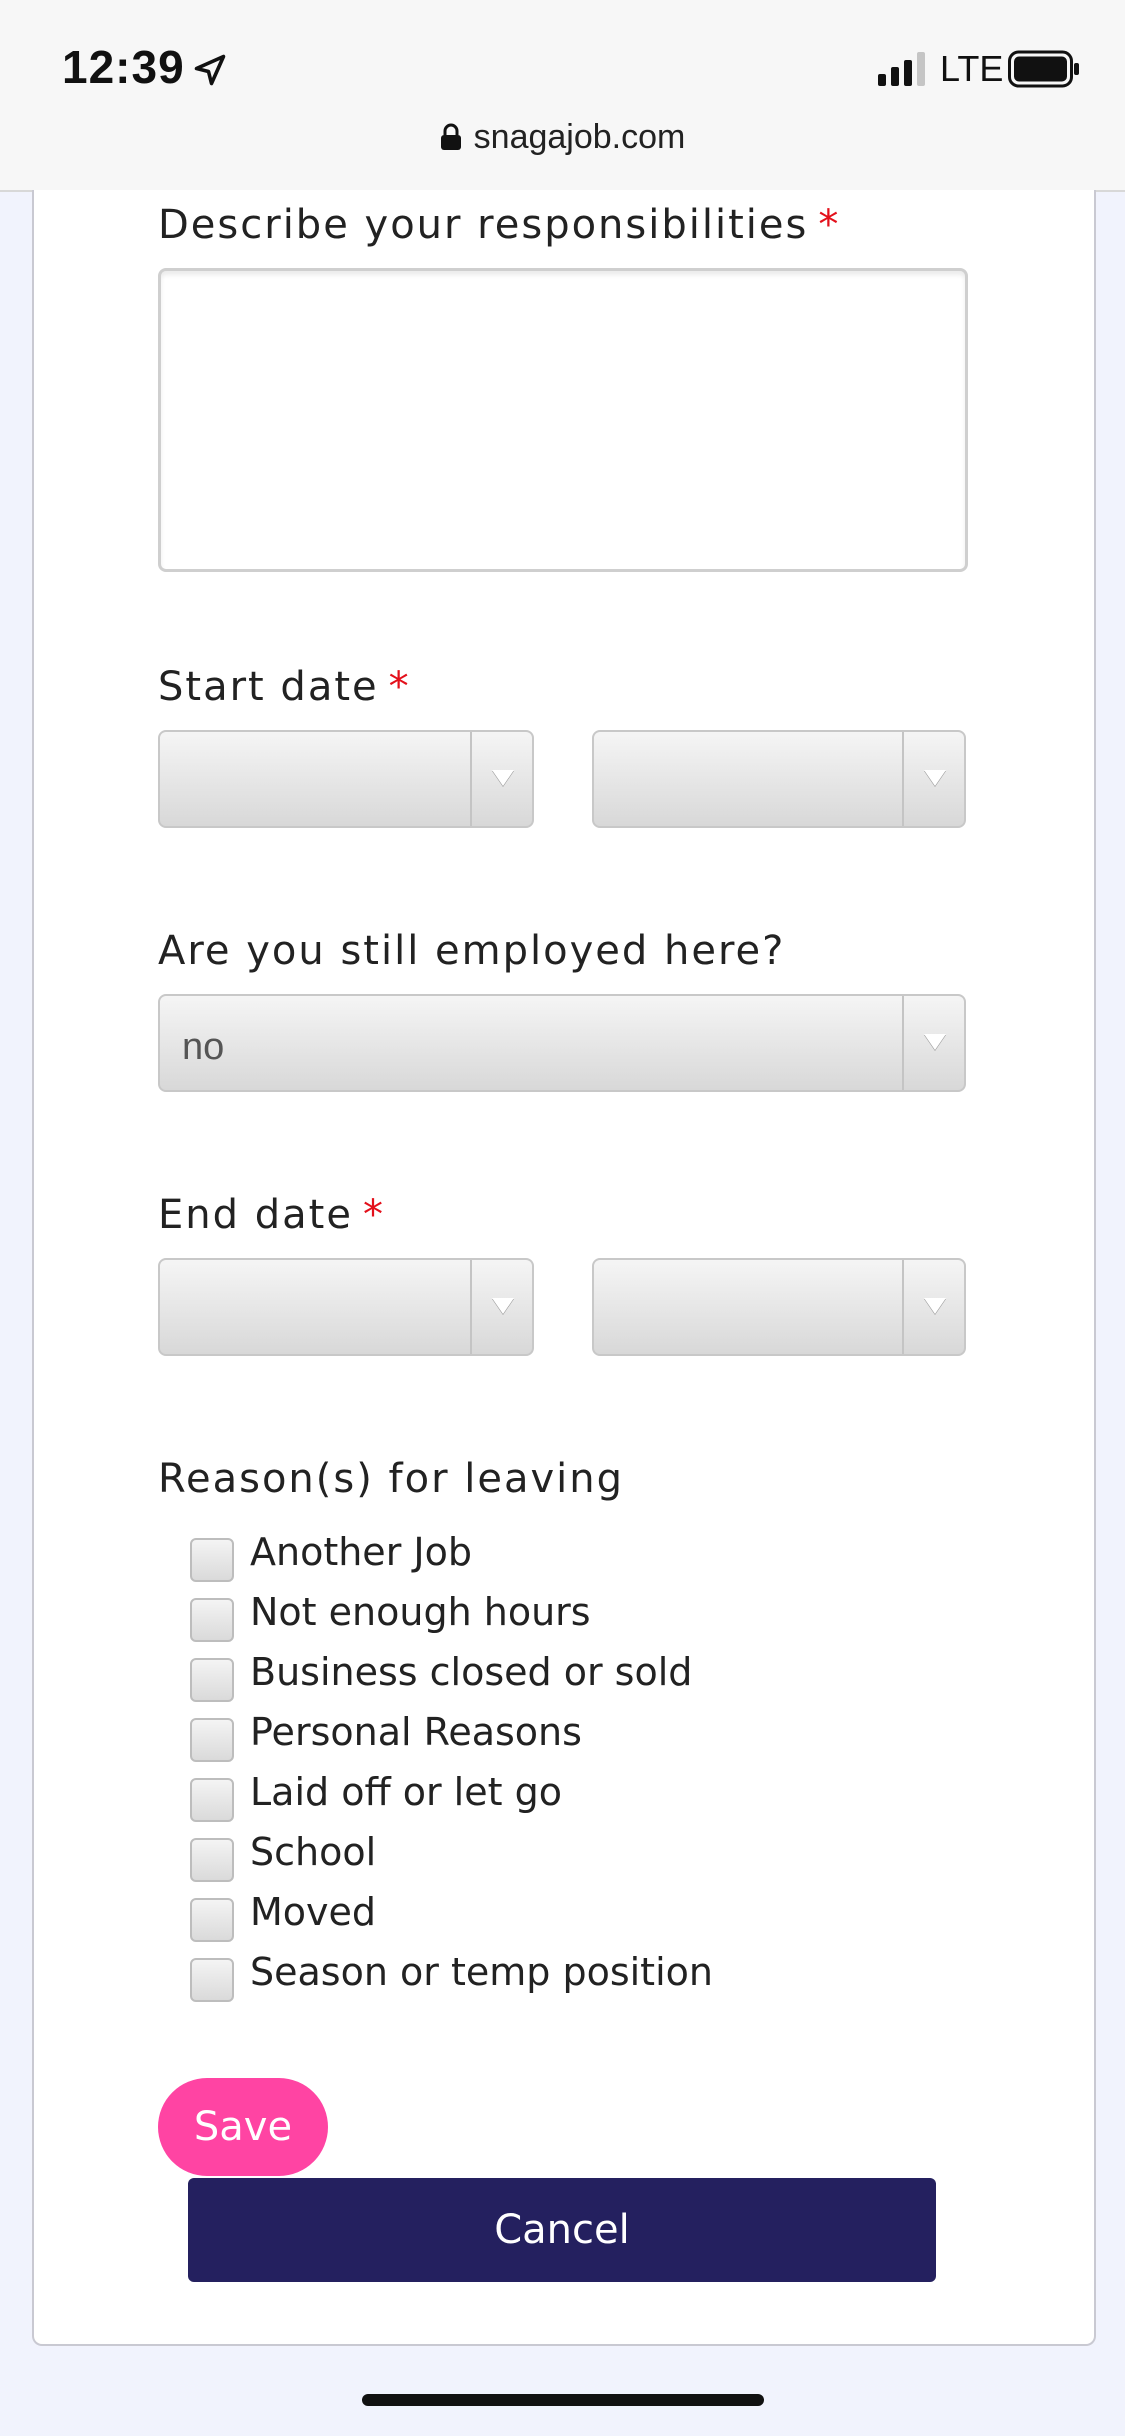 The width and height of the screenshot is (1125, 2436). Describe the element at coordinates (406, 1792) in the screenshot. I see `reason-option-label: Laid off or let go` at that location.